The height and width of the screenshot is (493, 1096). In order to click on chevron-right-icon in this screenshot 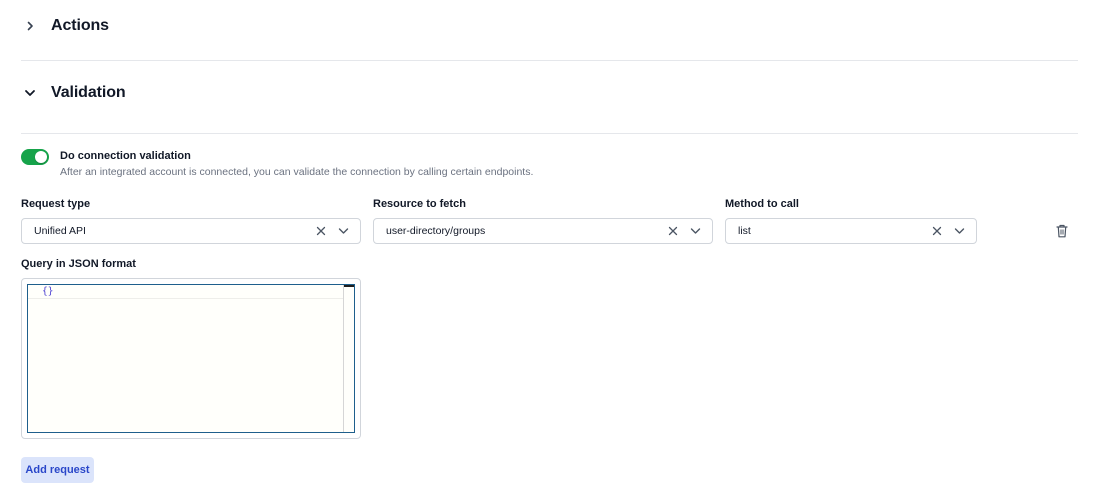, I will do `click(30, 26)`.